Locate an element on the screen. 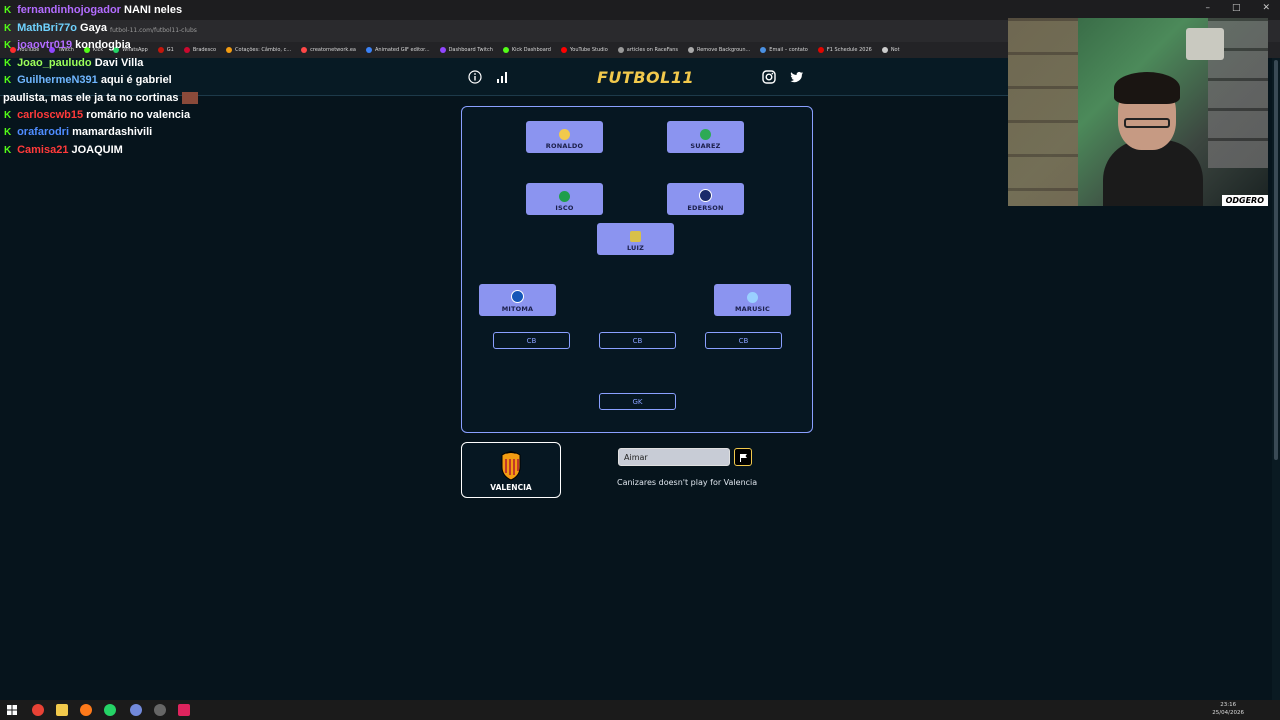  chat-text: JOAQUIM is located at coordinates (97, 149).